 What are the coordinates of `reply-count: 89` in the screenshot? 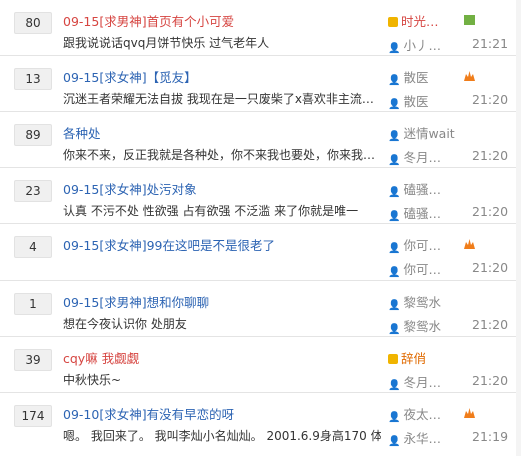 It's located at (33, 135).